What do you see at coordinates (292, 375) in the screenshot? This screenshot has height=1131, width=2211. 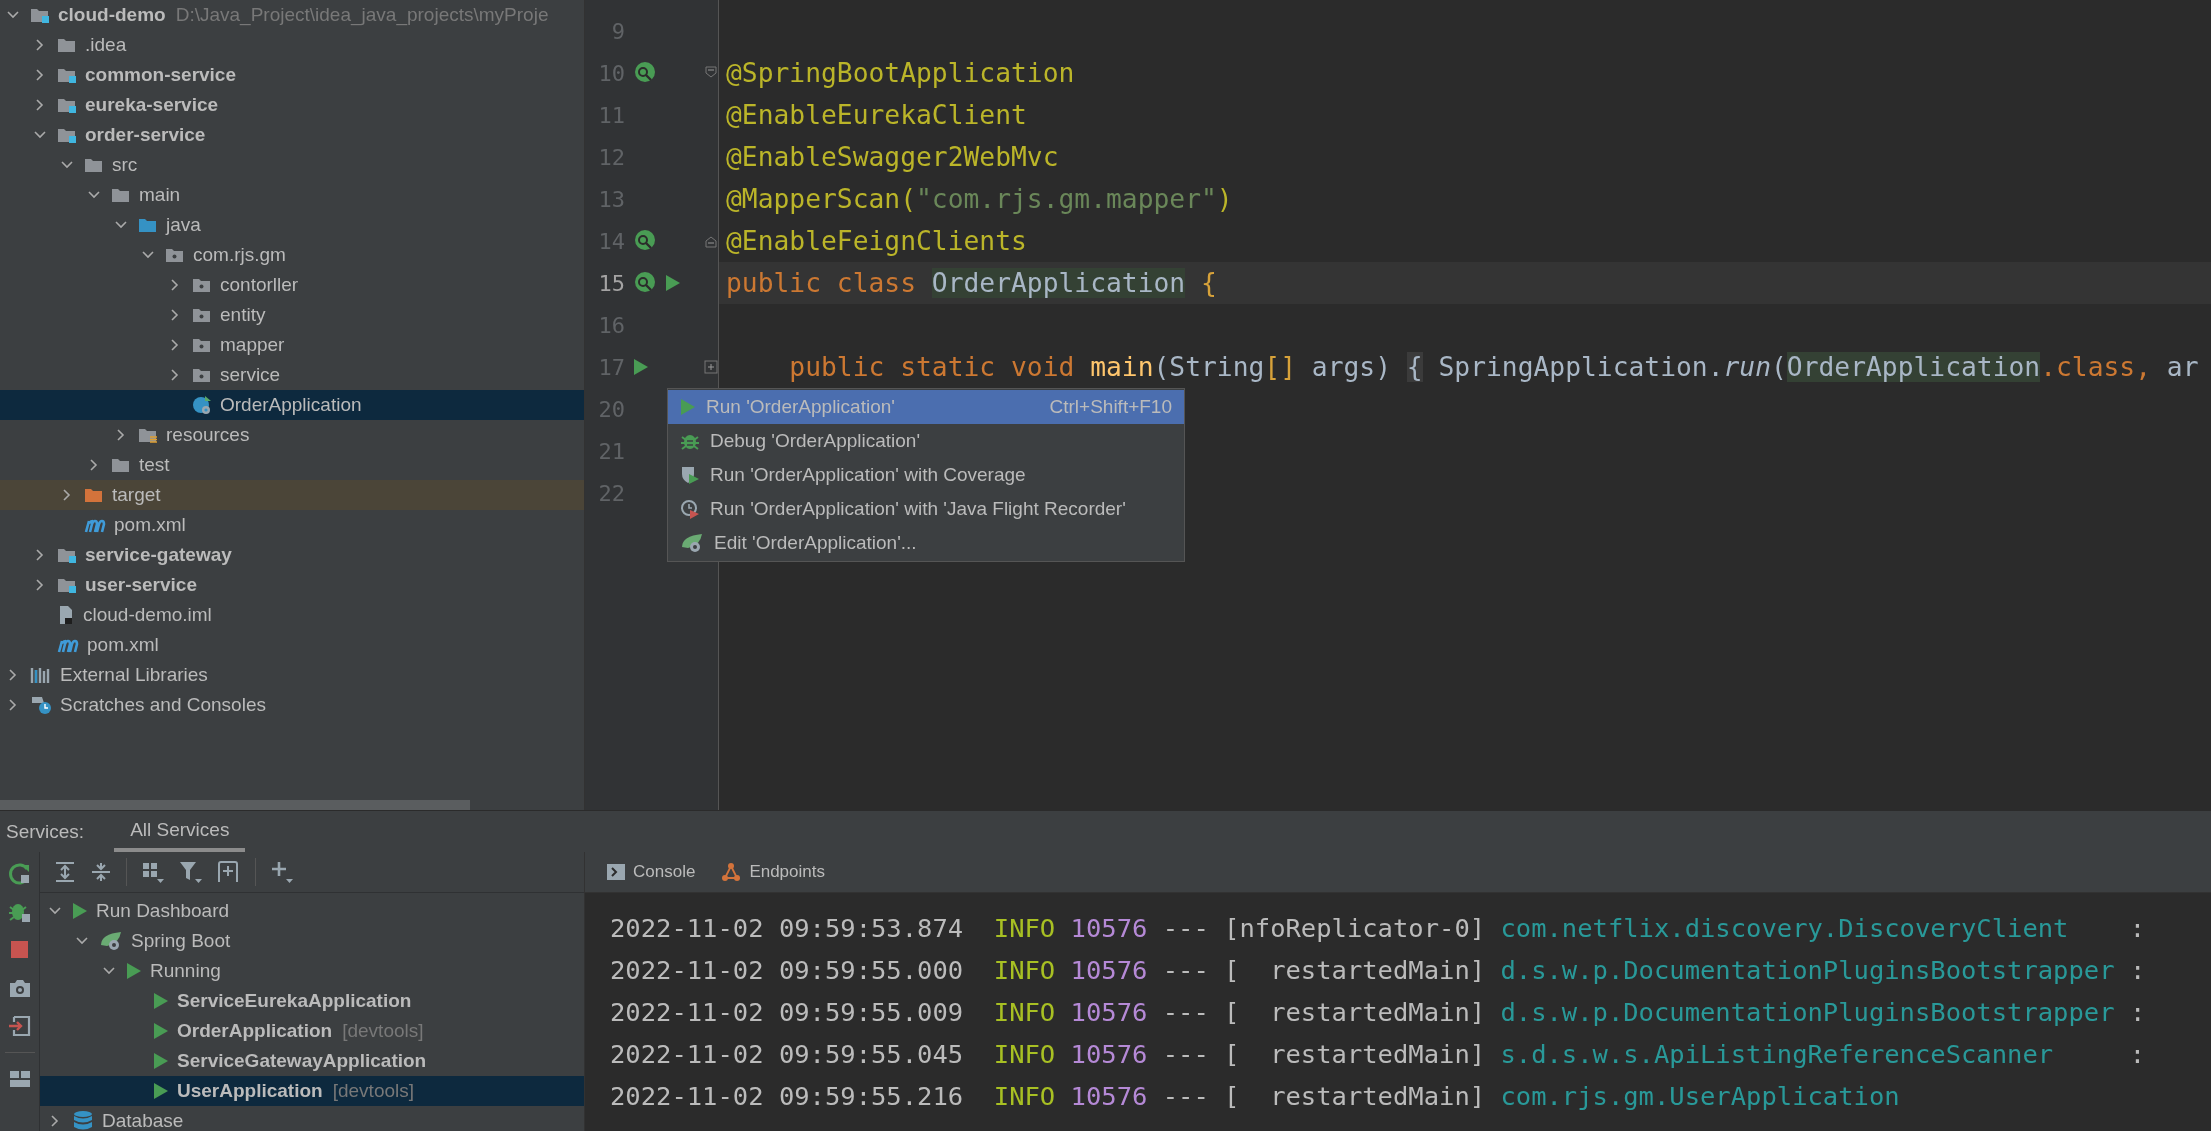 I see `tree-item: service` at bounding box center [292, 375].